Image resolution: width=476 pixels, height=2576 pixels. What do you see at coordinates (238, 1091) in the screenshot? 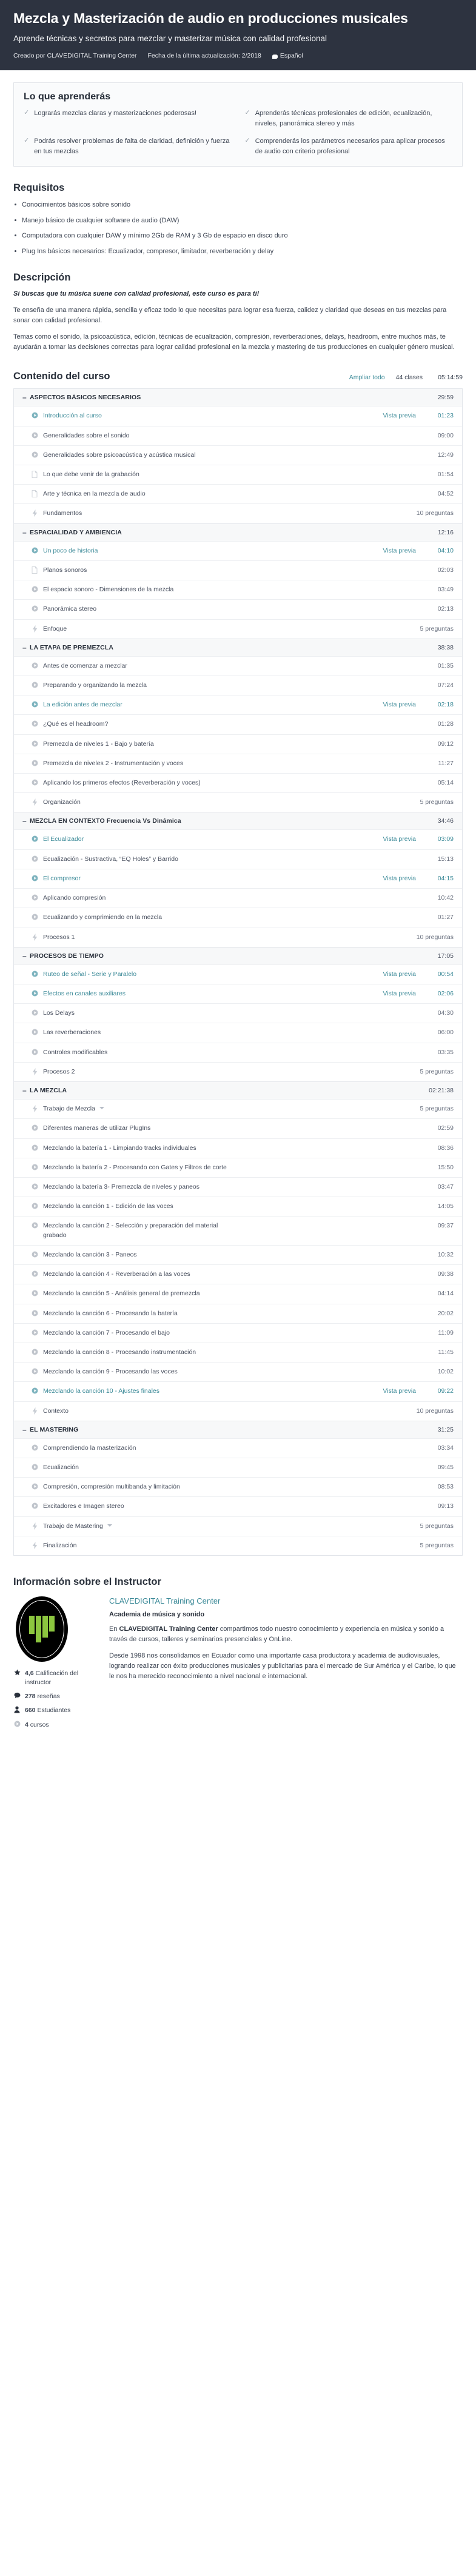
I see `curriculum-section-header: – LA MEZCLA 02:21:38` at bounding box center [238, 1091].